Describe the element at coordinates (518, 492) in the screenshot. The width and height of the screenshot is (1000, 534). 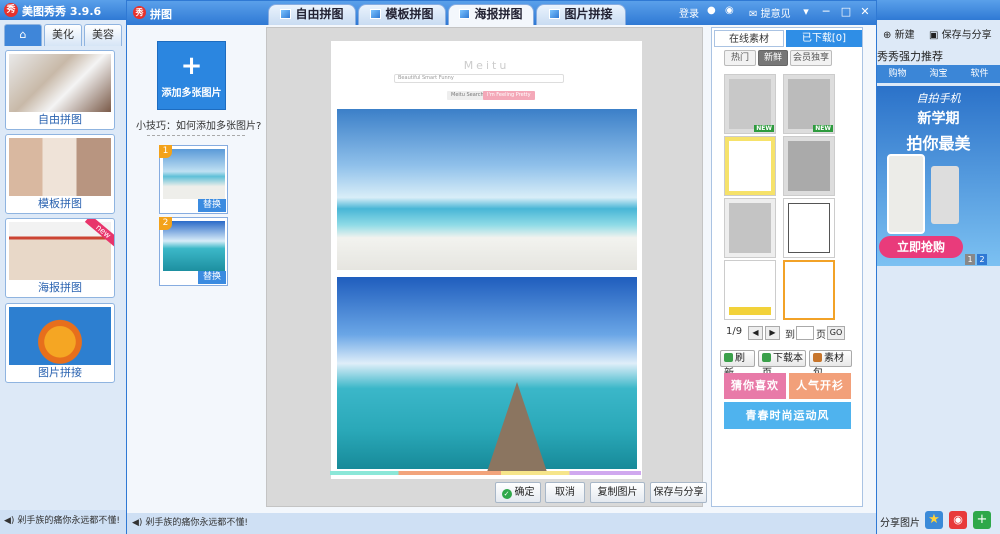
I see `confirm-button: ✓ 确定` at that location.